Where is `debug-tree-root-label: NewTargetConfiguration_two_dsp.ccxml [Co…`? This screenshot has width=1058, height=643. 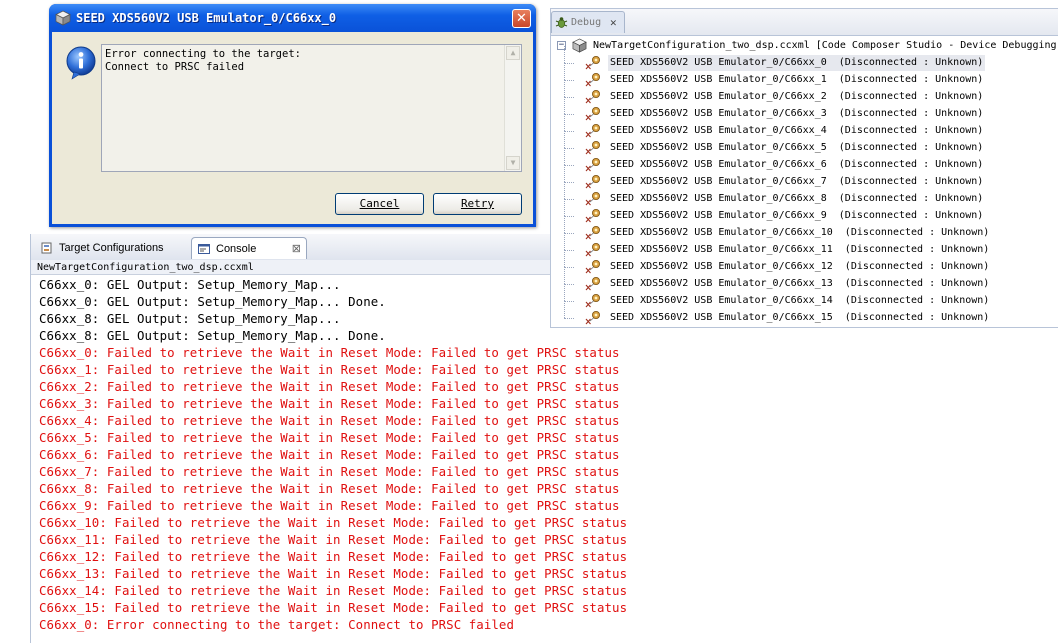
debug-tree-root-label: NewTargetConfiguration_two_dsp.ccxml [Co… is located at coordinates (825, 45).